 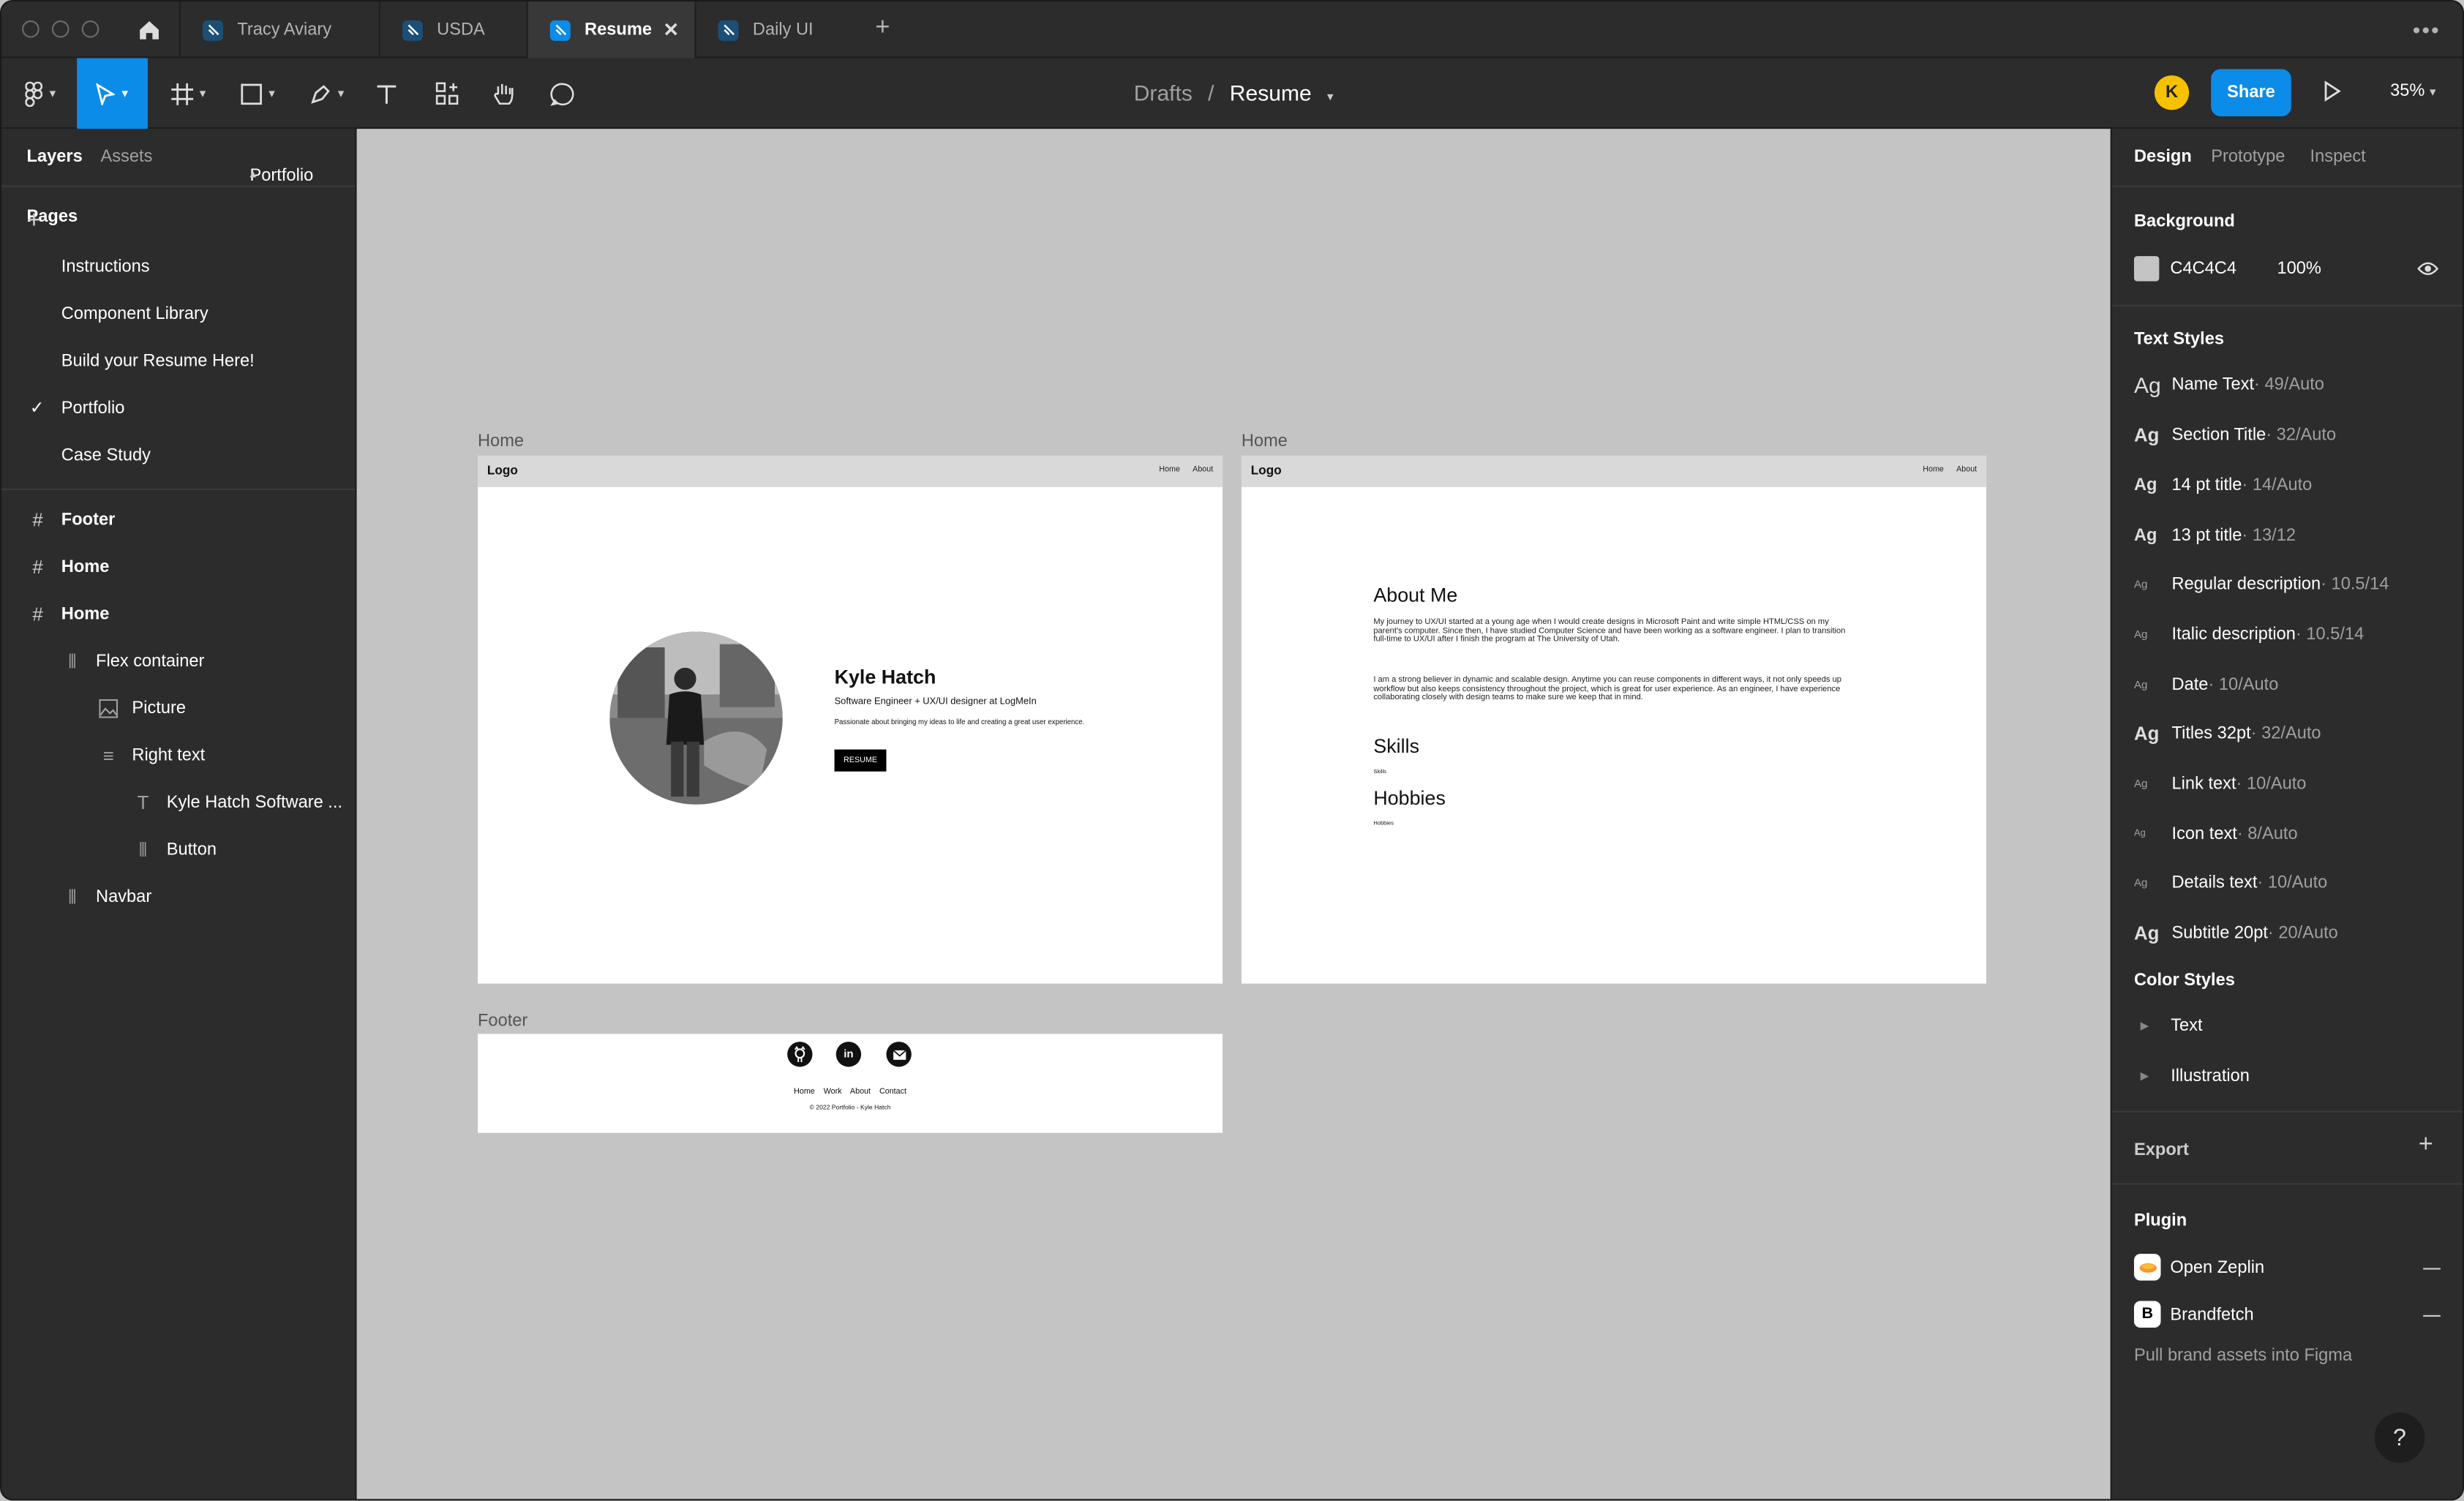 What do you see at coordinates (2249, 634) in the screenshot?
I see `text-style-item: Ag Italic description · 10.5/14` at bounding box center [2249, 634].